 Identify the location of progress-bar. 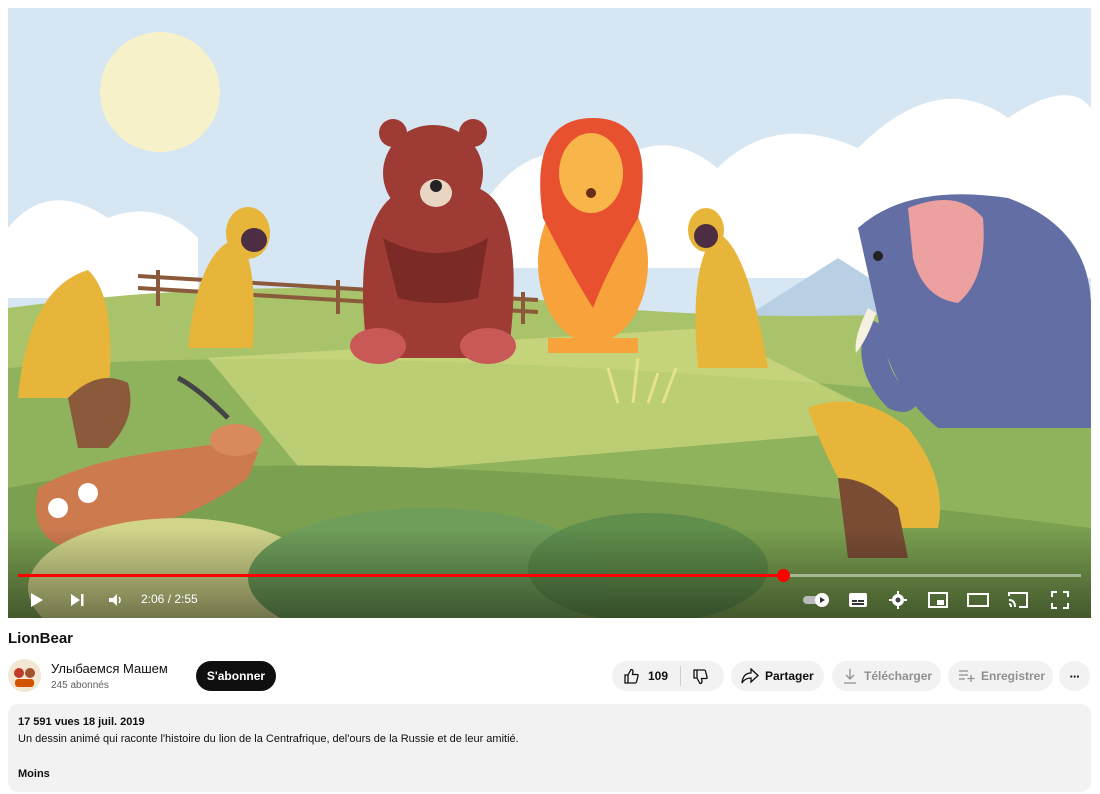
(549, 575).